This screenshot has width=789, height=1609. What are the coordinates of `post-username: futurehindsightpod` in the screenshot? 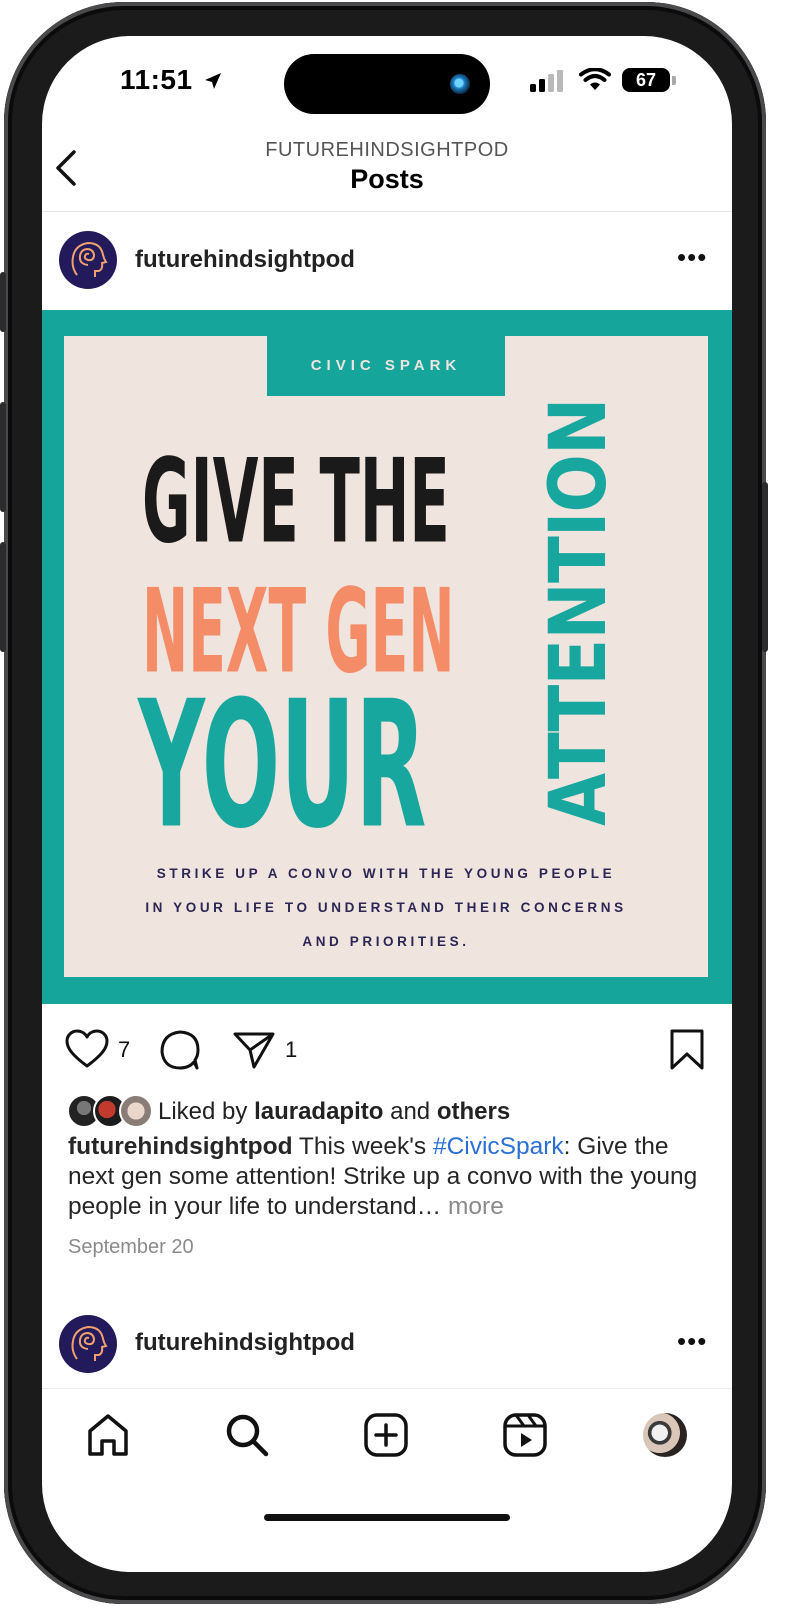 It's located at (245, 260).